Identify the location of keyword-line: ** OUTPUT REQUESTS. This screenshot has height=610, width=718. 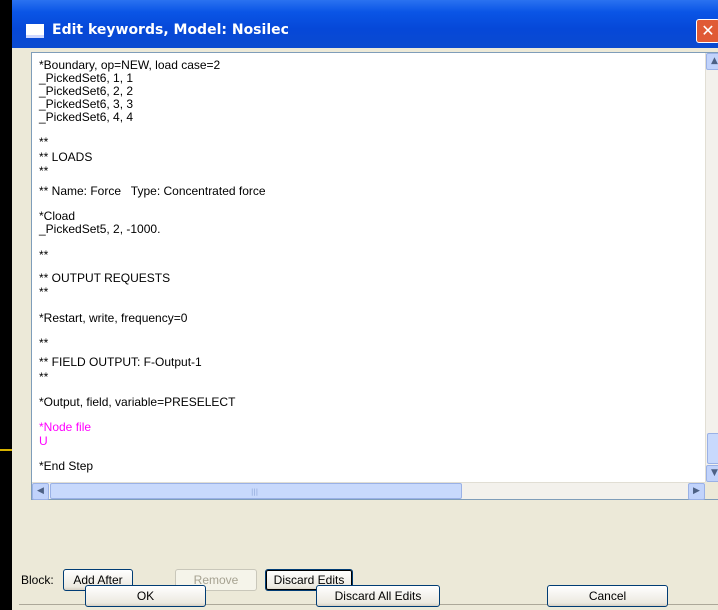
(105, 278).